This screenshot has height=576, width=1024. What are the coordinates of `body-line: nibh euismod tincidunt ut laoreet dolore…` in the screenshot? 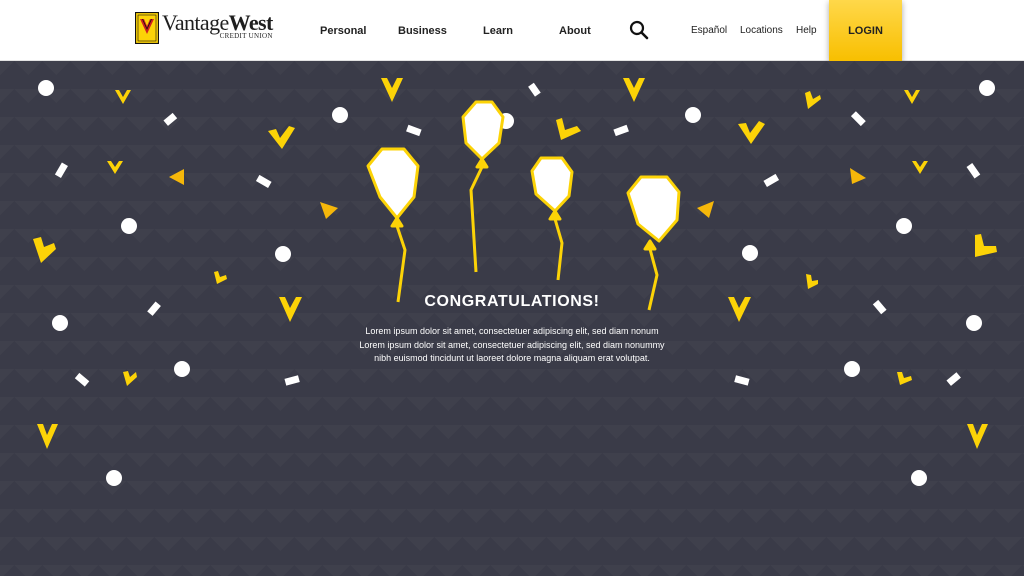 It's located at (512, 358).